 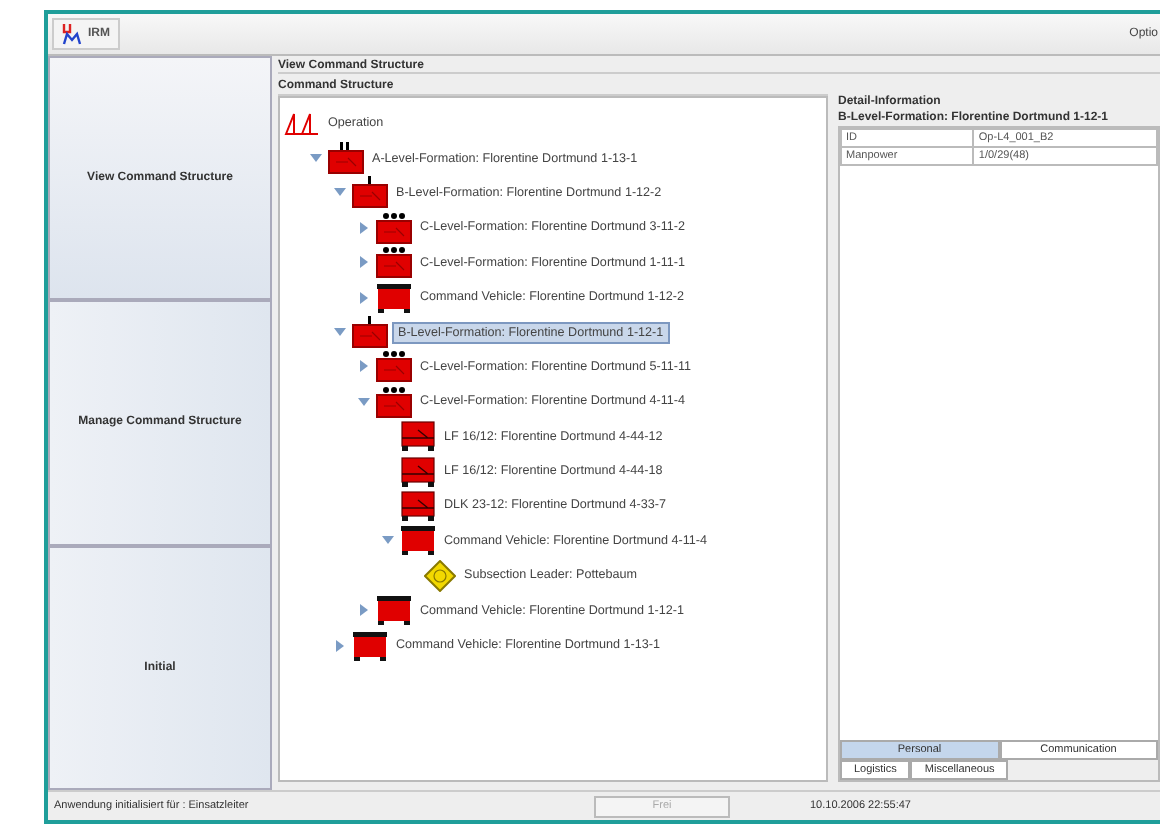 I want to click on operation-icon, so click(x=302, y=123).